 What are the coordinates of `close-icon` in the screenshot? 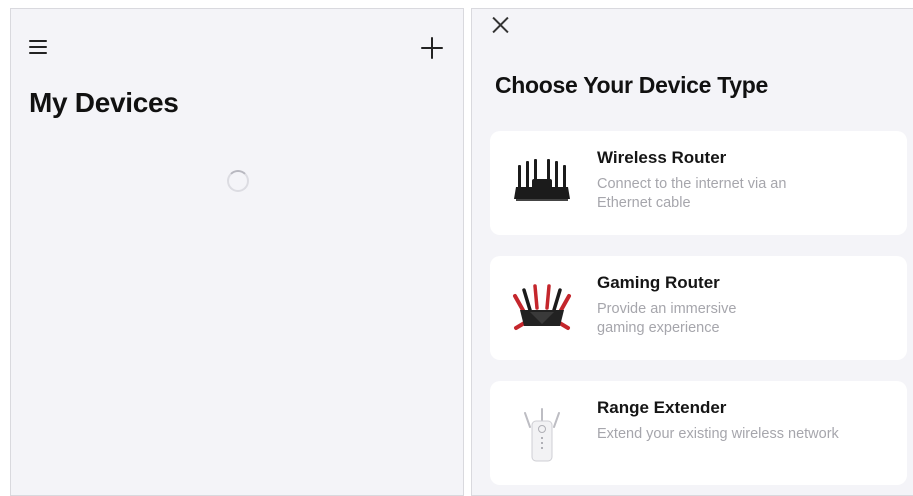 It's located at (500, 25).